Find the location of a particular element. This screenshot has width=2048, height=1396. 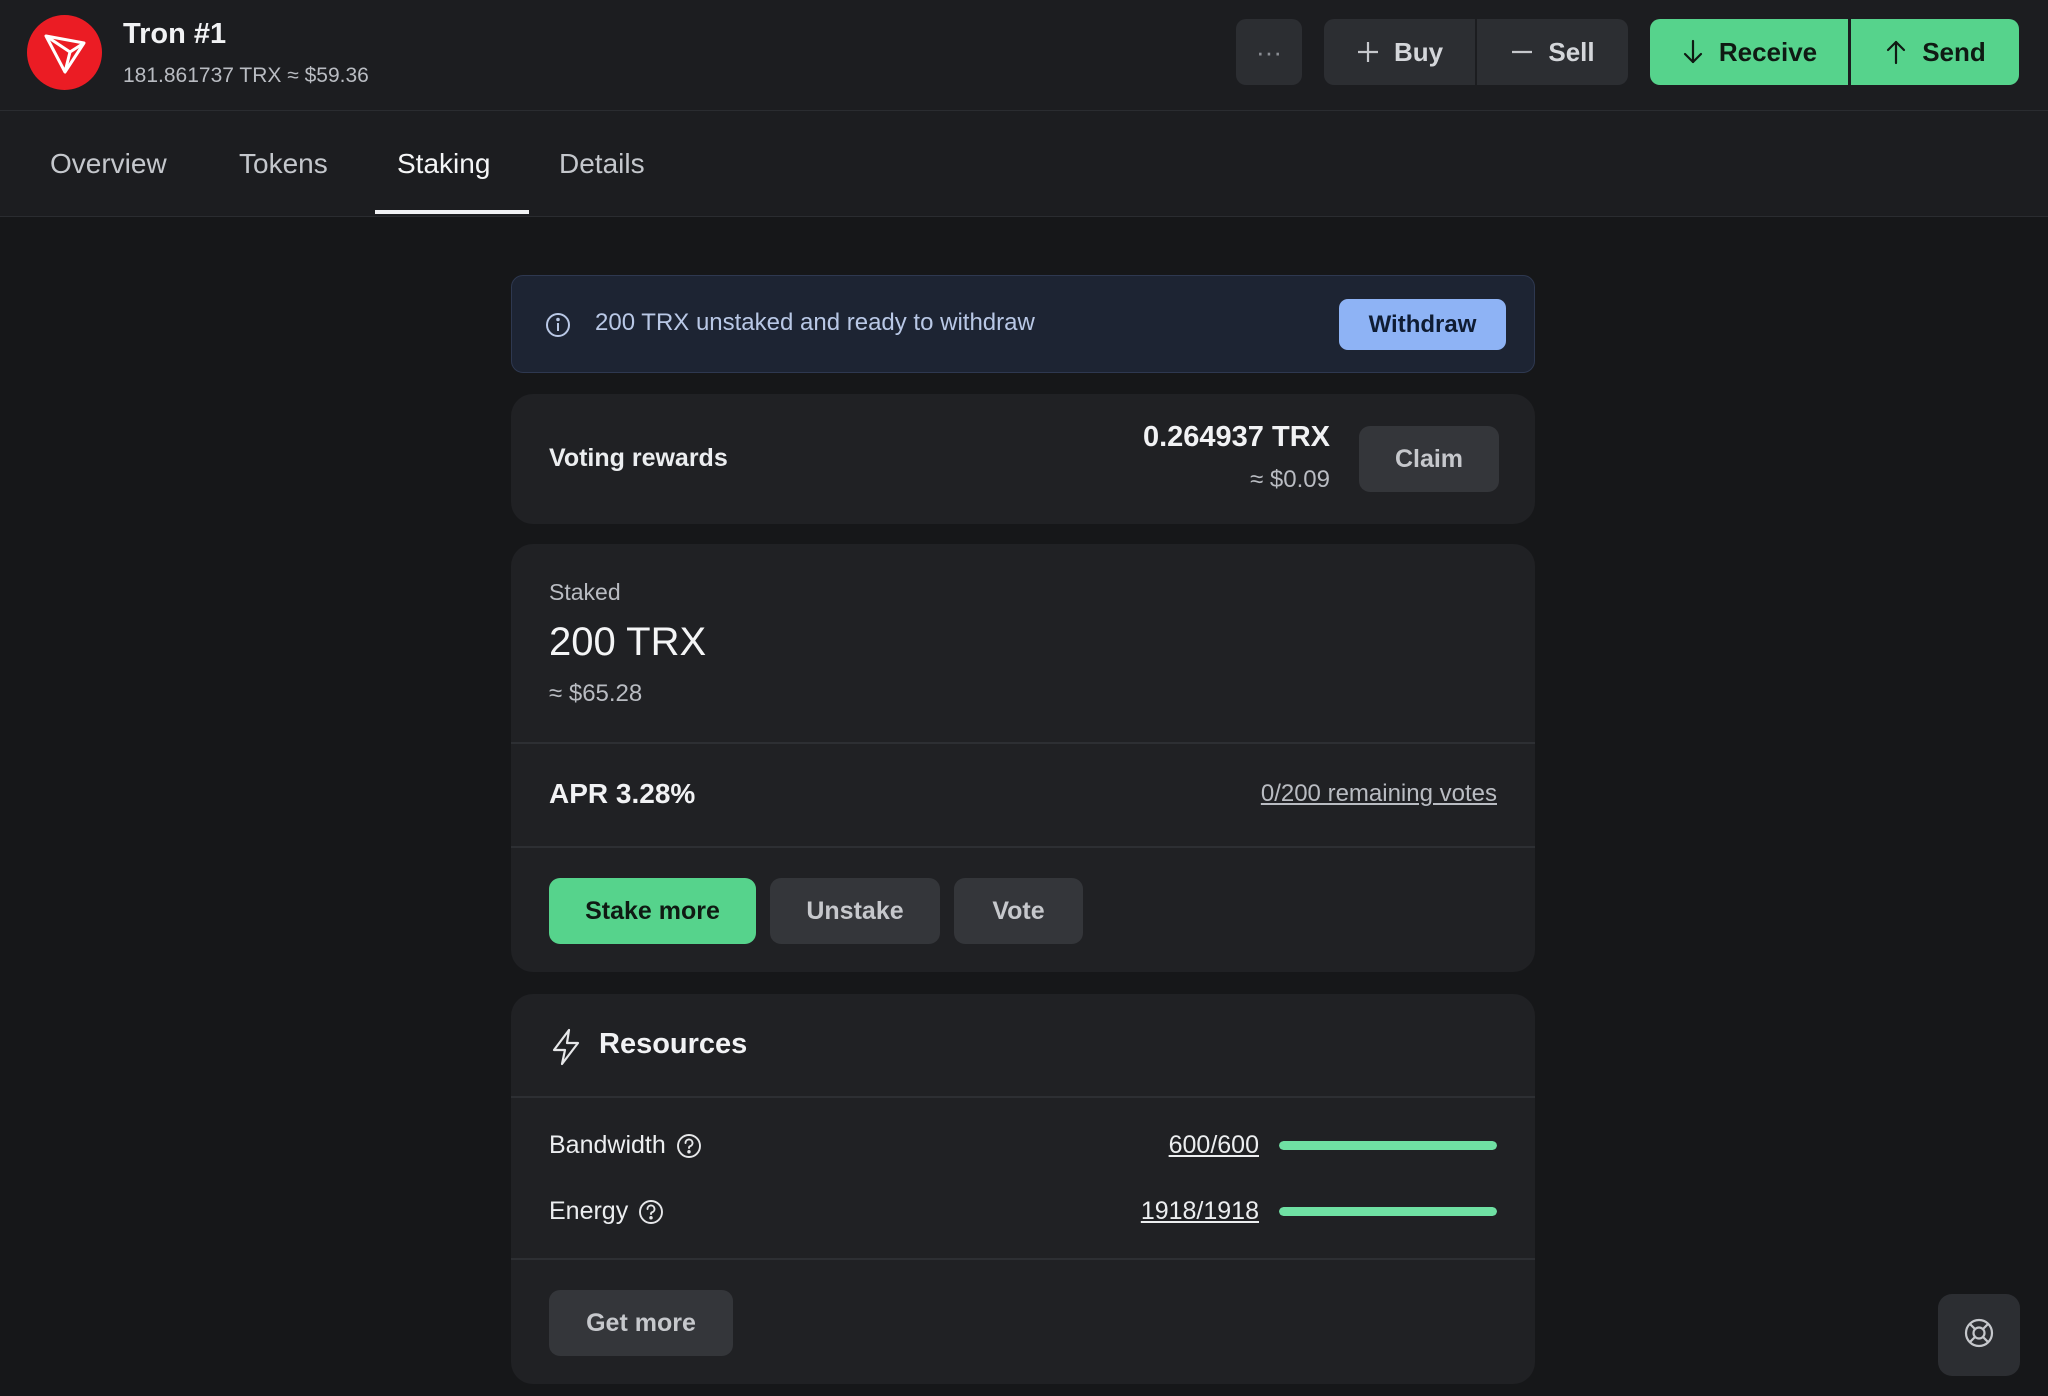

lightning-bolt-icon is located at coordinates (566, 1049).